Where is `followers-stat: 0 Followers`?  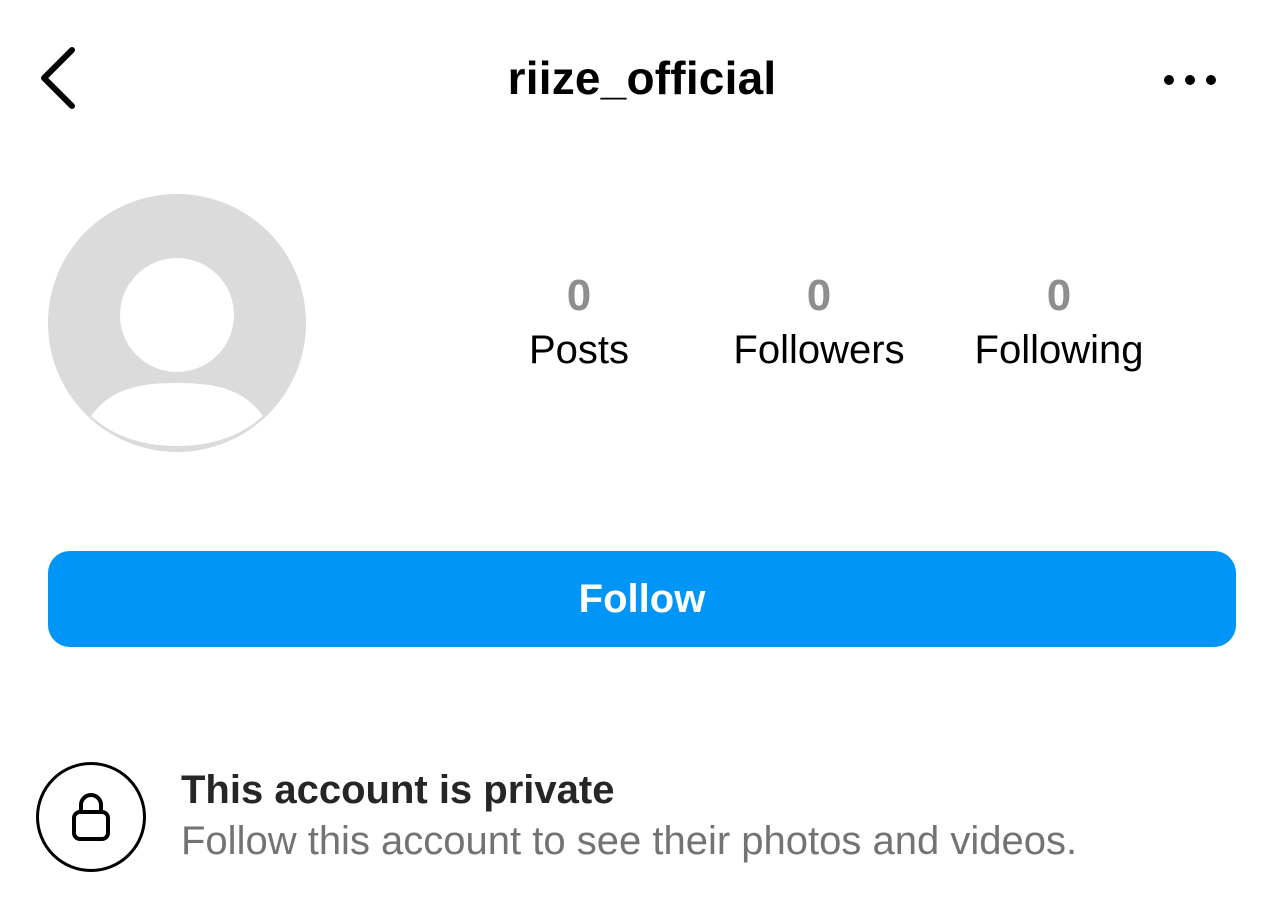
followers-stat: 0 Followers is located at coordinates (819, 322).